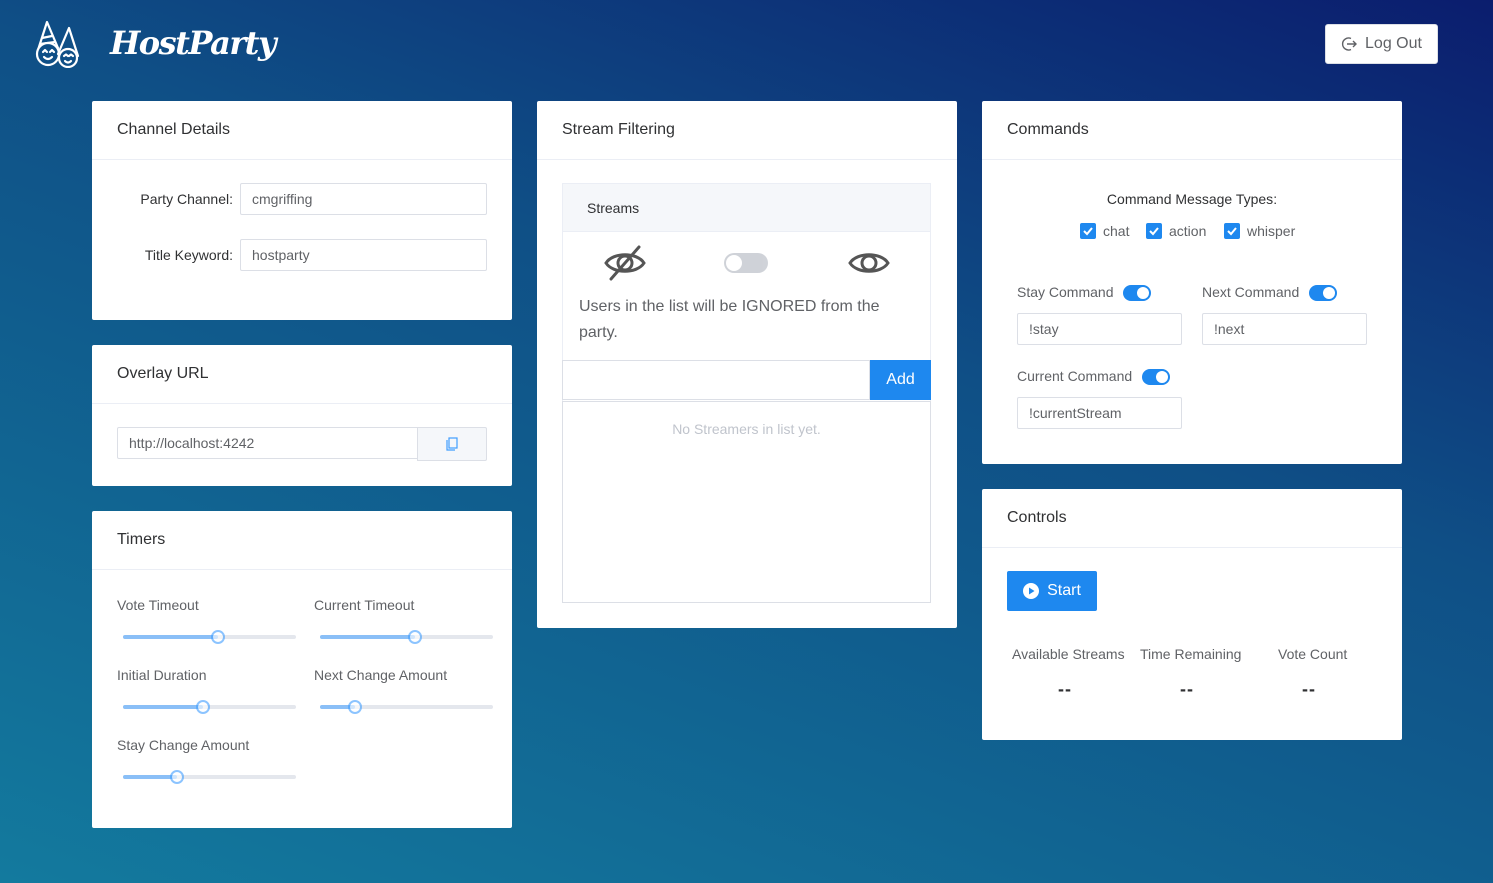 The image size is (1493, 883). What do you see at coordinates (1284, 329) in the screenshot?
I see `next-command-input: !next` at bounding box center [1284, 329].